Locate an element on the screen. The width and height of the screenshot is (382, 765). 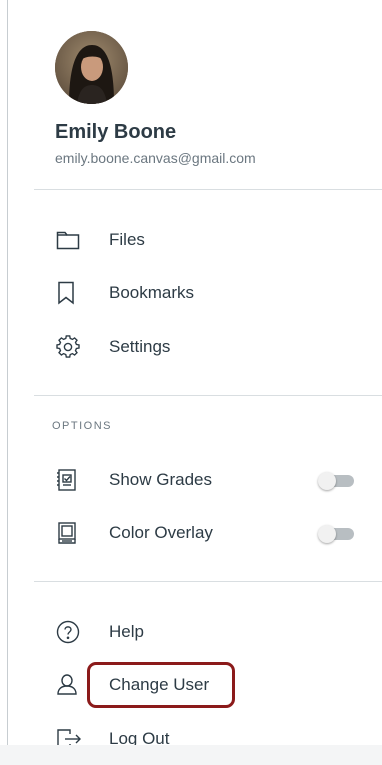
menu-item-label: Help is located at coordinates (126, 631).